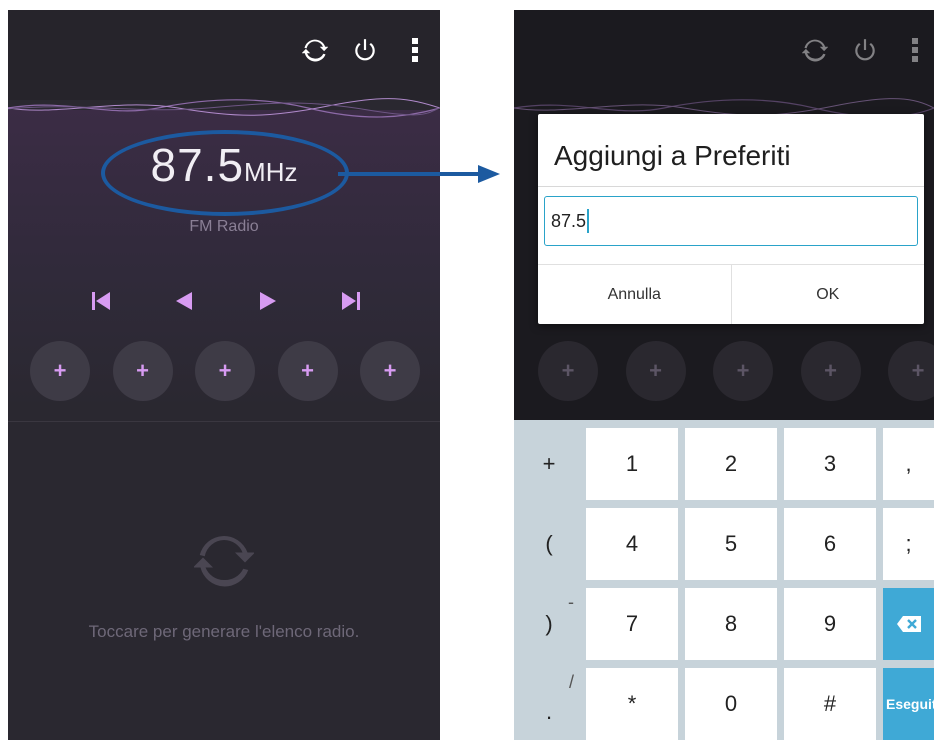 This screenshot has width=934, height=740. What do you see at coordinates (351, 301) in the screenshot?
I see `skip-next-icon` at bounding box center [351, 301].